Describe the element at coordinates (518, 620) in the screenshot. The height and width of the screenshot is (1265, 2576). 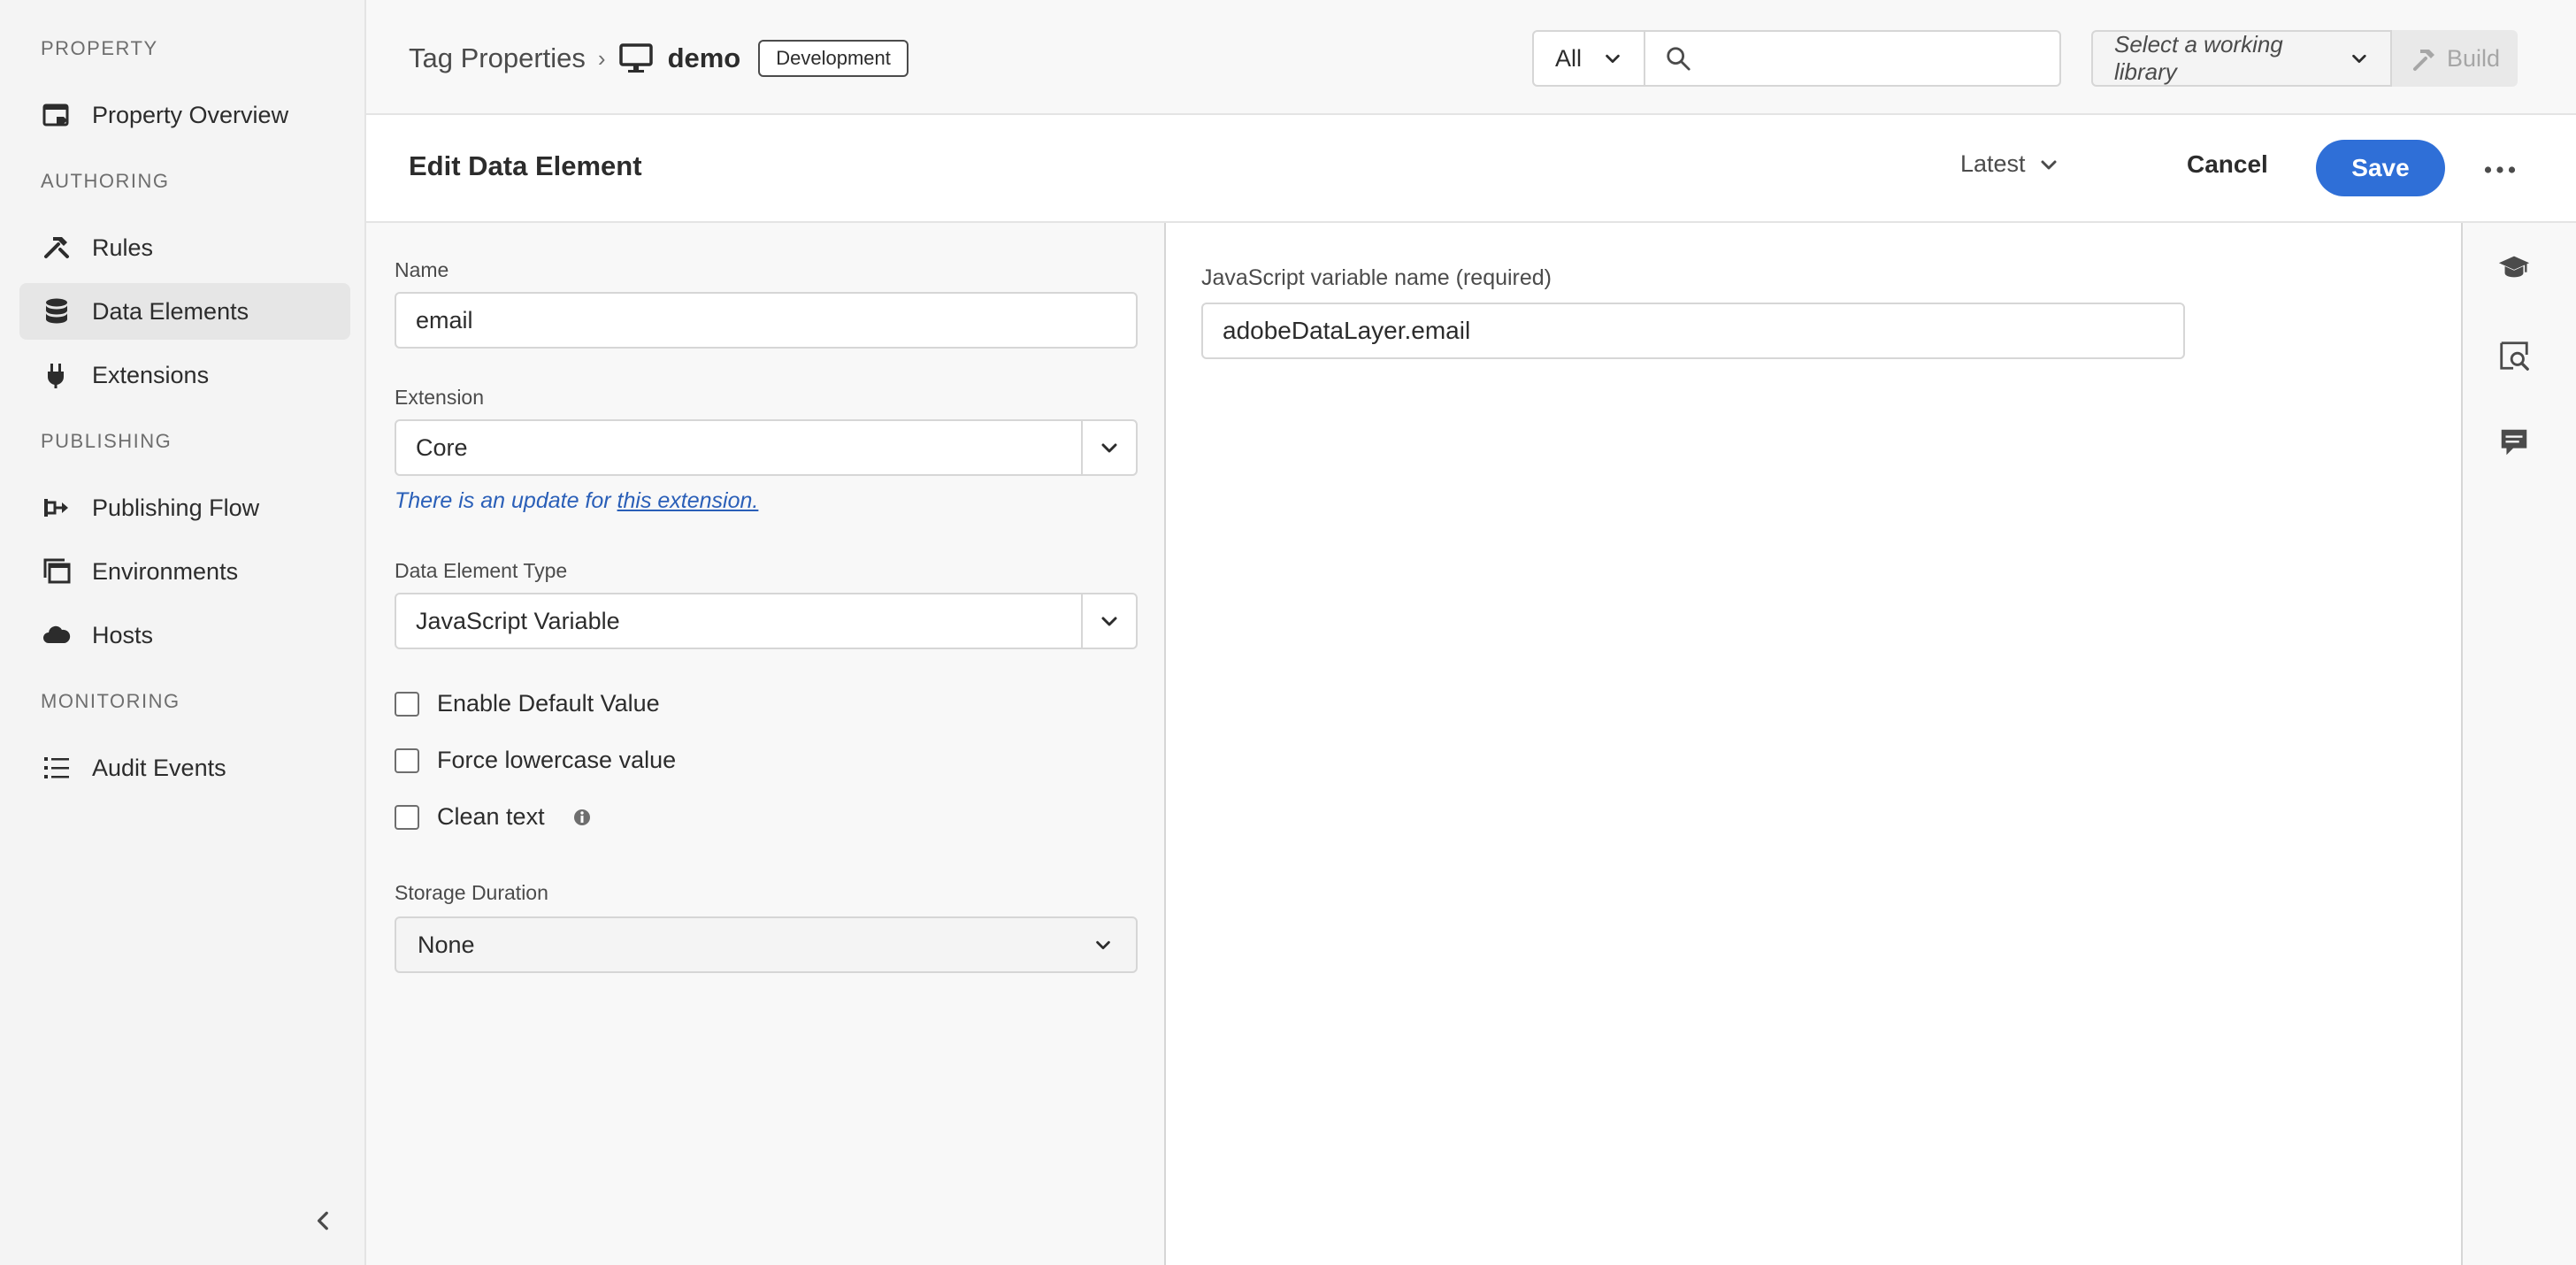
I see `data-element-type-value: JavaScript Variable` at that location.